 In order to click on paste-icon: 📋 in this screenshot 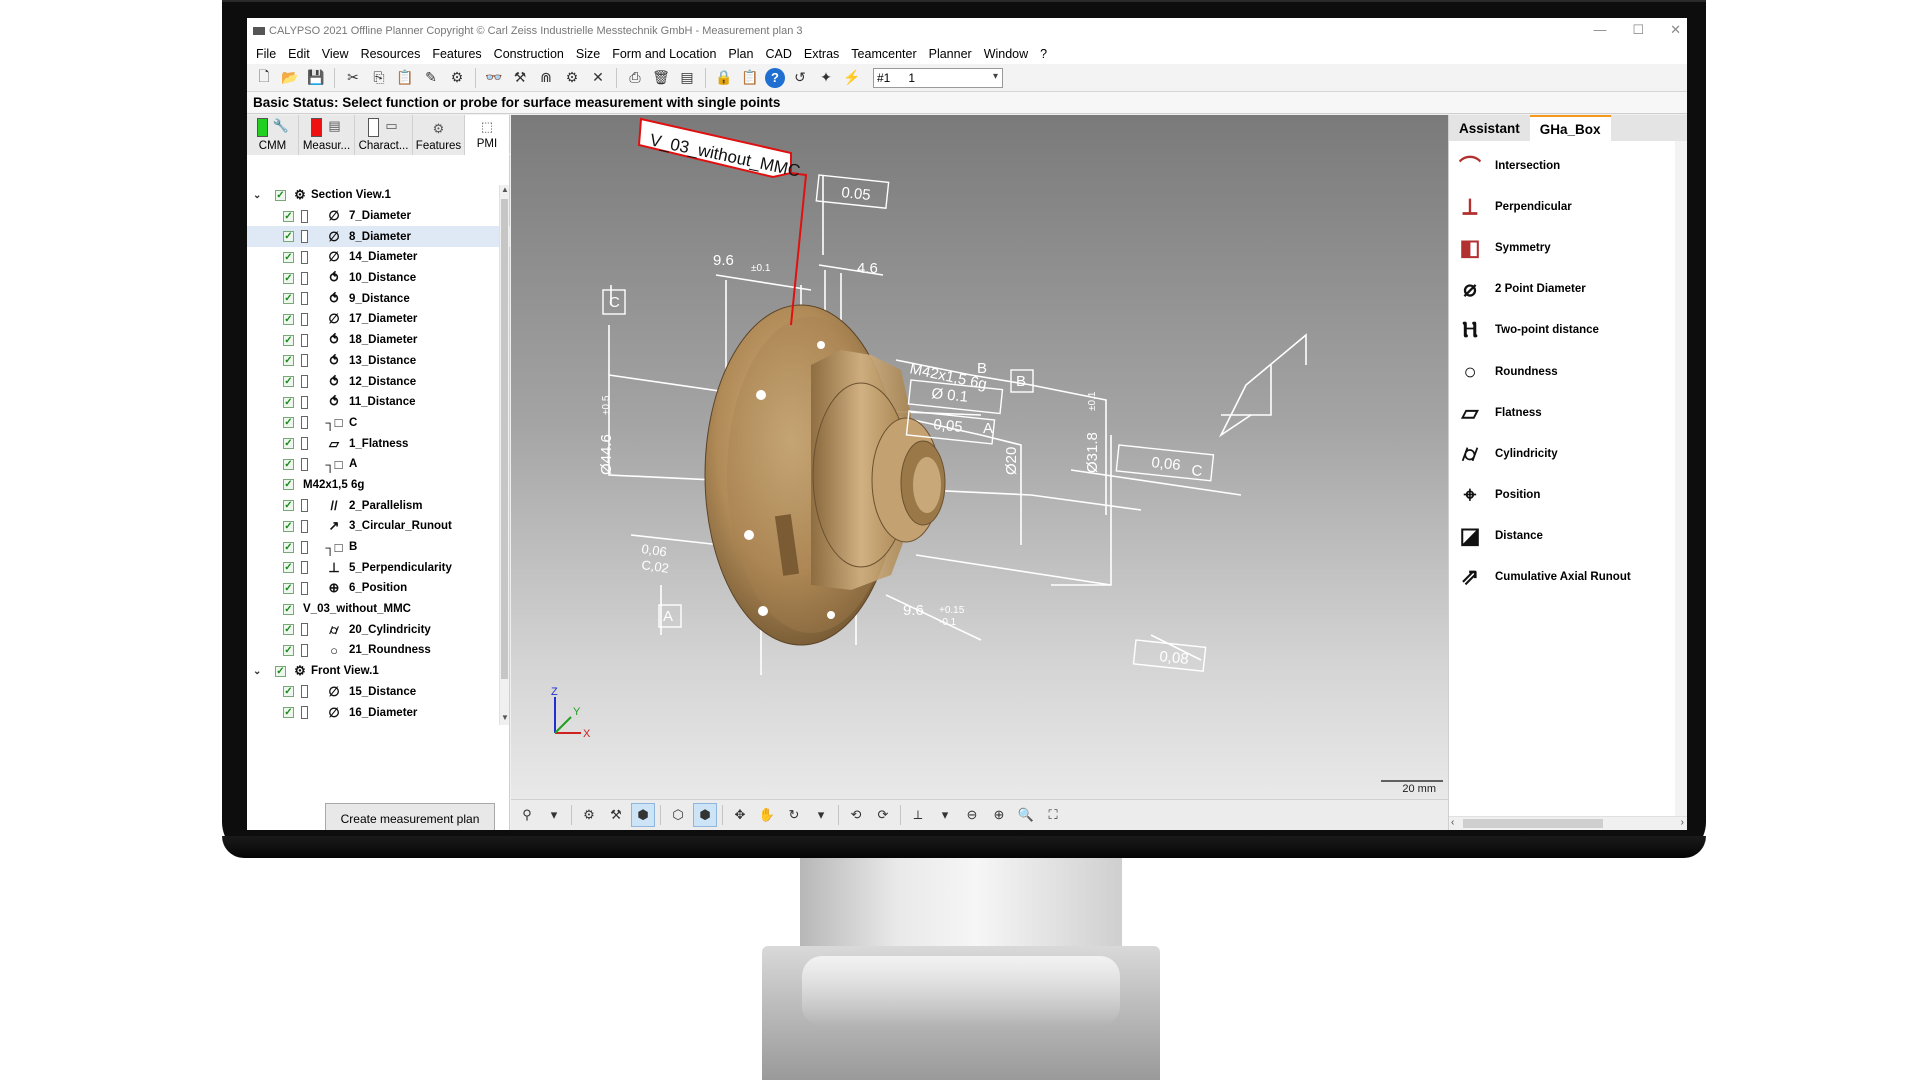, I will do `click(405, 78)`.